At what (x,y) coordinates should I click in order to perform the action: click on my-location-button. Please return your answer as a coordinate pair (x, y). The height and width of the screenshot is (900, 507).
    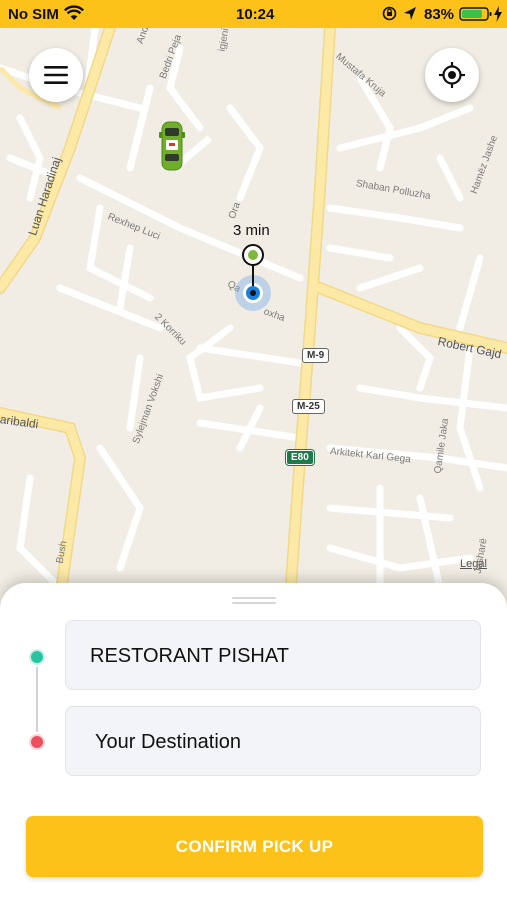
    Looking at the image, I should click on (452, 75).